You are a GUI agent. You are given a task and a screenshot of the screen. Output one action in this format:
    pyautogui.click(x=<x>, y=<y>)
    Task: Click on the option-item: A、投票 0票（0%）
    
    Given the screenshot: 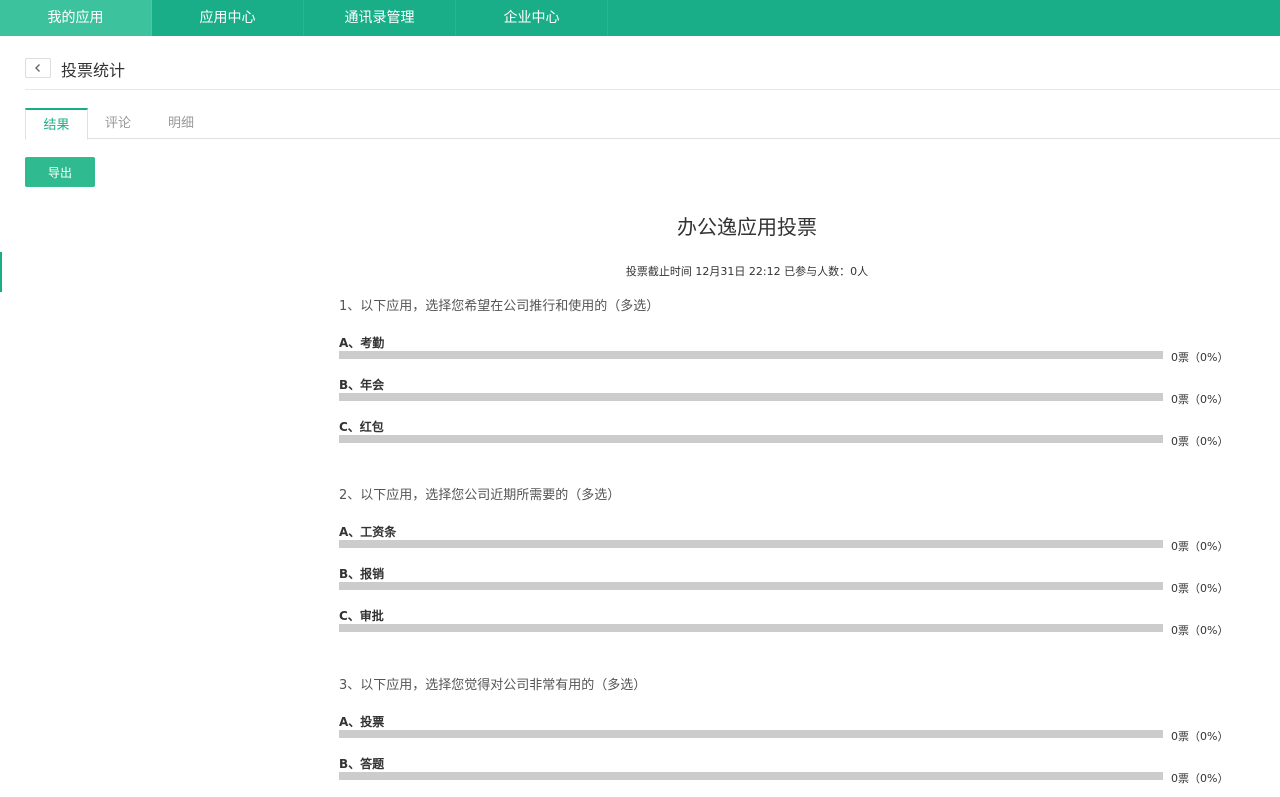 What is the action you would take?
    pyautogui.click(x=789, y=734)
    